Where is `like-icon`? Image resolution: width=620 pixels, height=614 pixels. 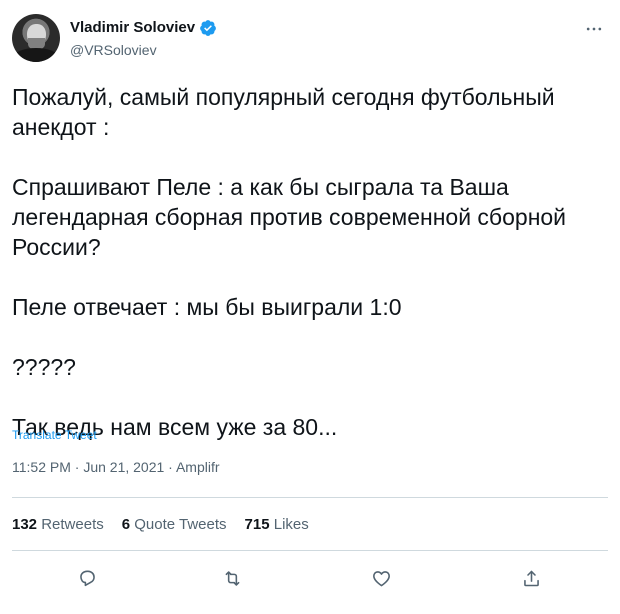
like-icon is located at coordinates (381, 578).